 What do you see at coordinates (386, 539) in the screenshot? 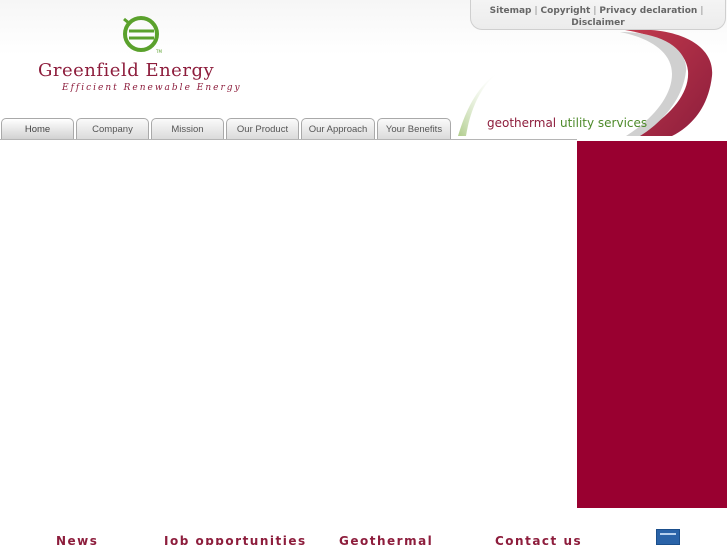
I see `footer-link-geothermal: Geothermal` at bounding box center [386, 539].